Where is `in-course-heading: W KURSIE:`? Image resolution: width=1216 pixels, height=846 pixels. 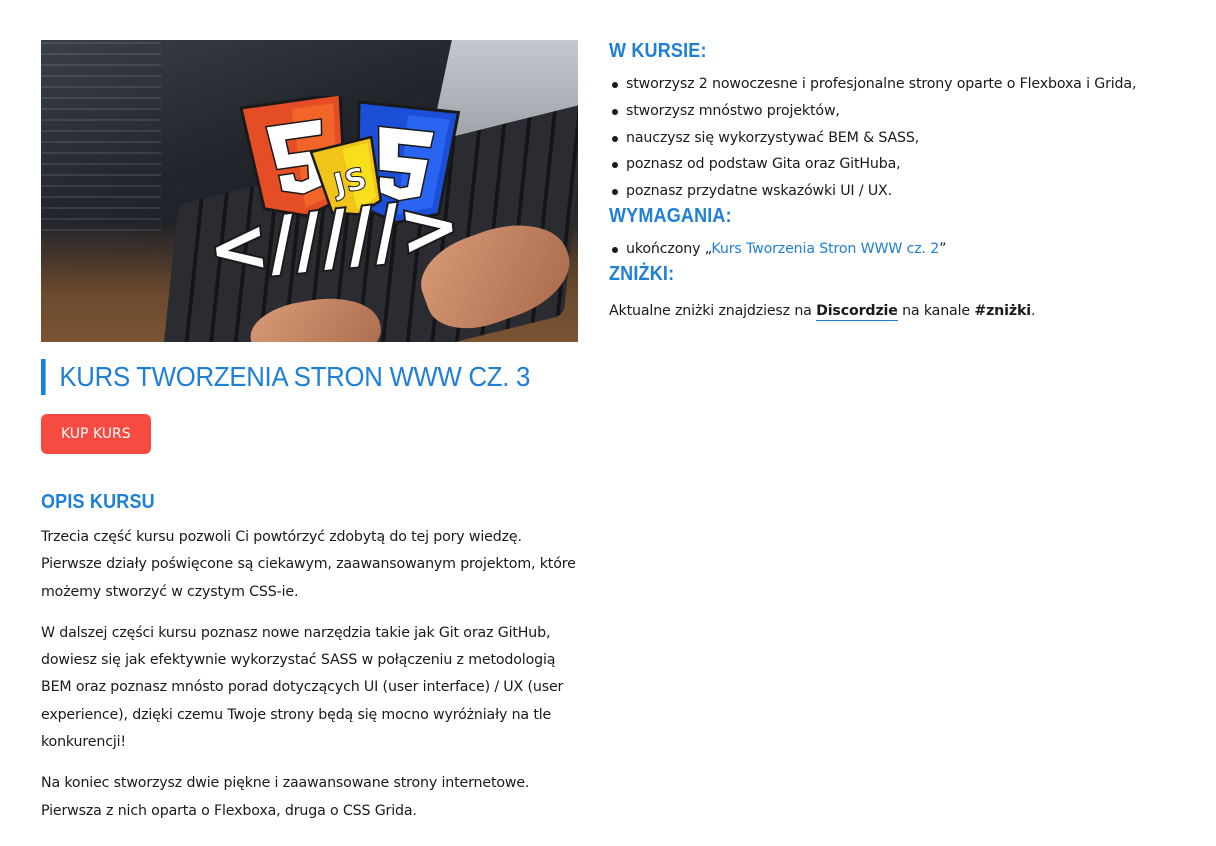
in-course-heading: W KURSIE: is located at coordinates (658, 51).